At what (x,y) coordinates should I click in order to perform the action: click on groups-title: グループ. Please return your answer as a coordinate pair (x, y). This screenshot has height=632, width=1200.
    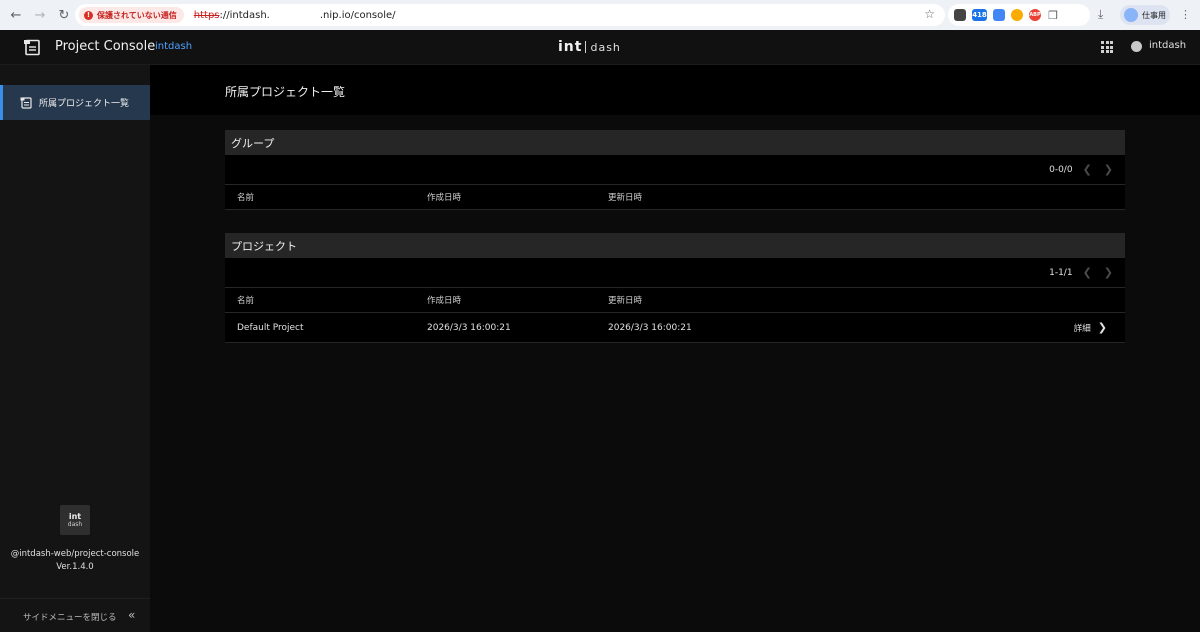
    Looking at the image, I should click on (675, 142).